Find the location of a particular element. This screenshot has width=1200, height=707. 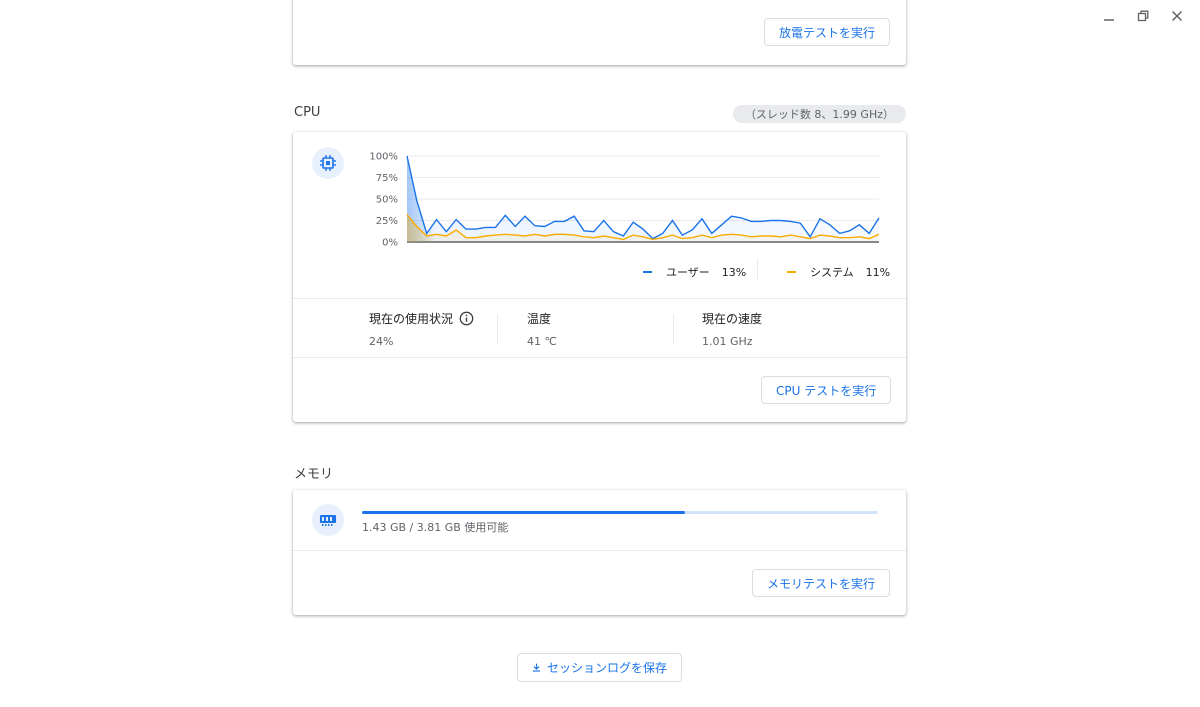

battery-card: 放電テストを実行 is located at coordinates (599, 32).